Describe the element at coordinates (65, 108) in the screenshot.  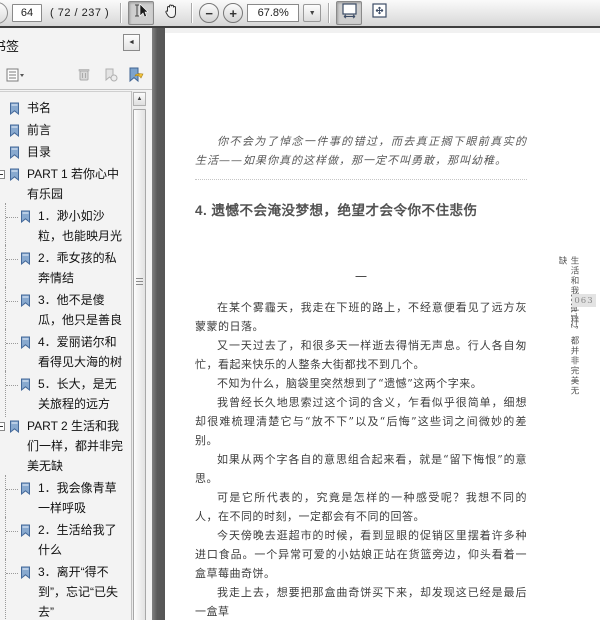
I see `bookmark-item: 书名` at that location.